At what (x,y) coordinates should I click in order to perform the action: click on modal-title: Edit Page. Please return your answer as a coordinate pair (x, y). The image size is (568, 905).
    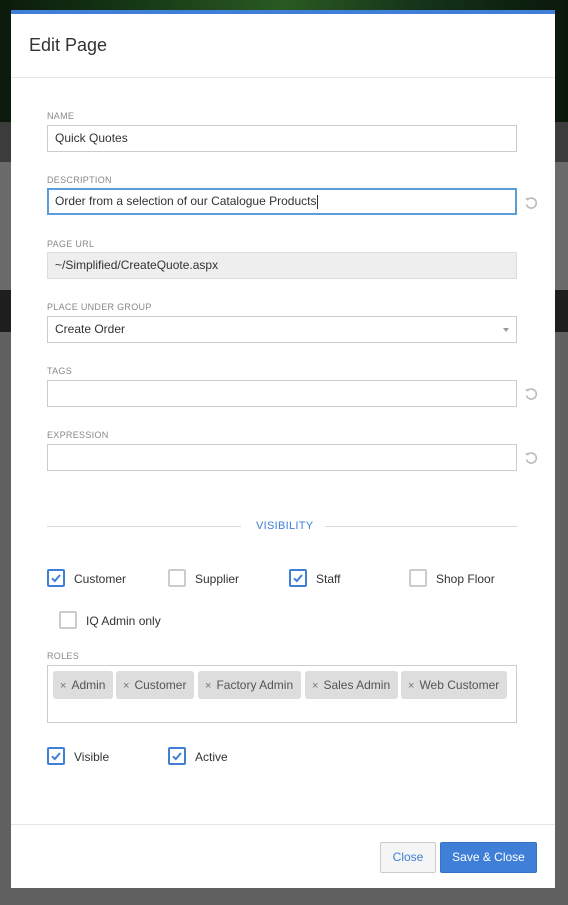
    Looking at the image, I should click on (68, 45).